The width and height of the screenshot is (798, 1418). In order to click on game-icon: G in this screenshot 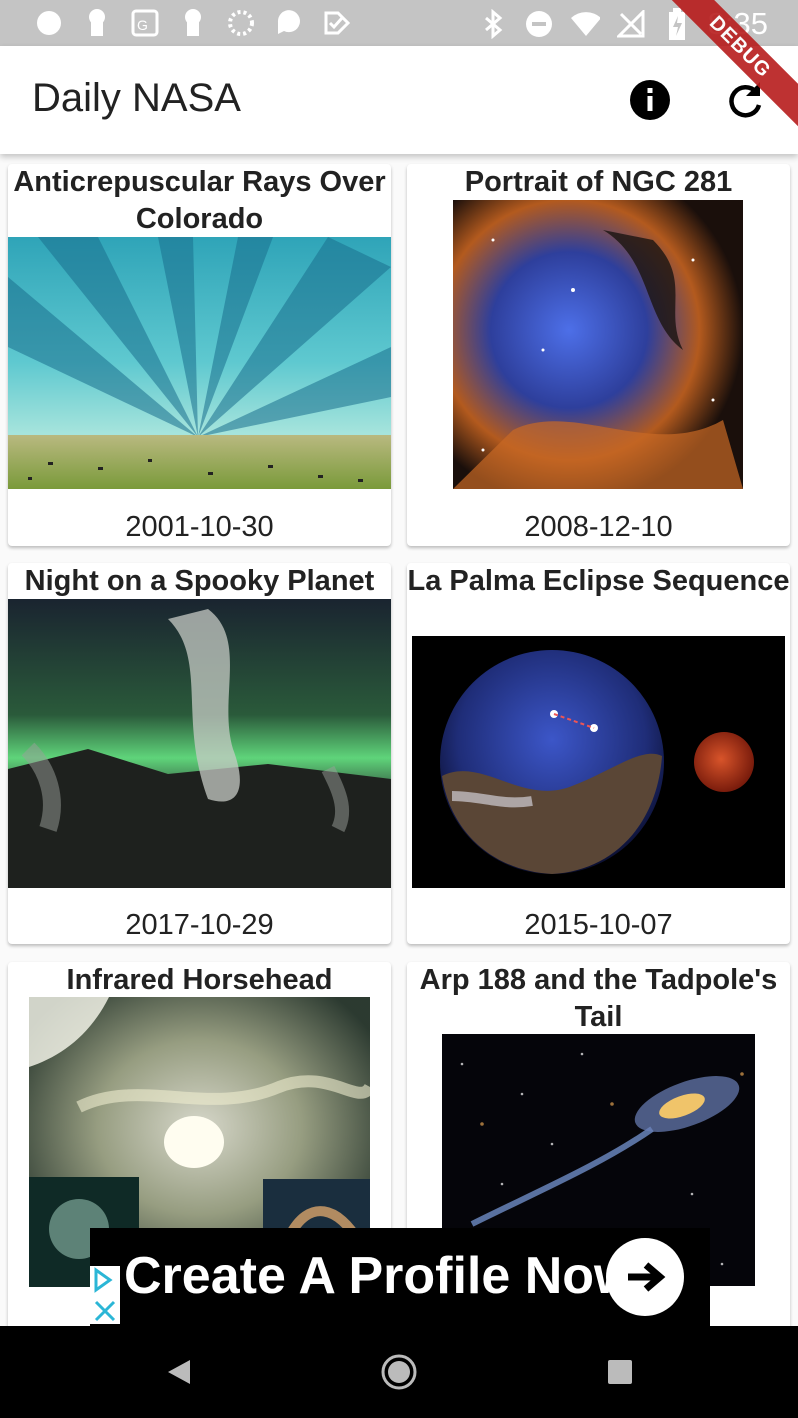, I will do `click(145, 23)`.